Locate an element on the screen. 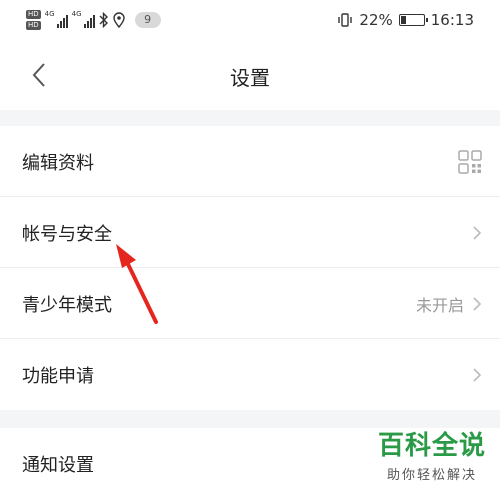 This screenshot has width=500, height=499. row-label: 通知设置 is located at coordinates (58, 465).